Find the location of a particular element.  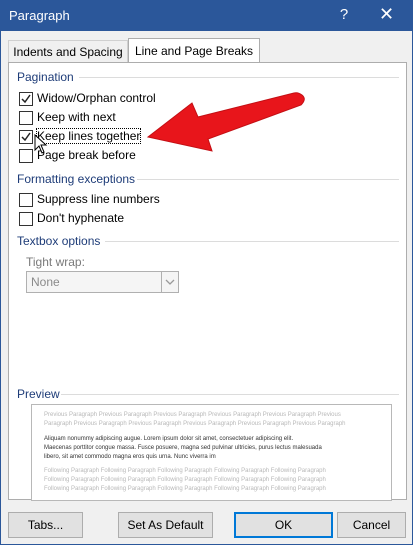

keep-lines-together-checkbox is located at coordinates (26, 137).